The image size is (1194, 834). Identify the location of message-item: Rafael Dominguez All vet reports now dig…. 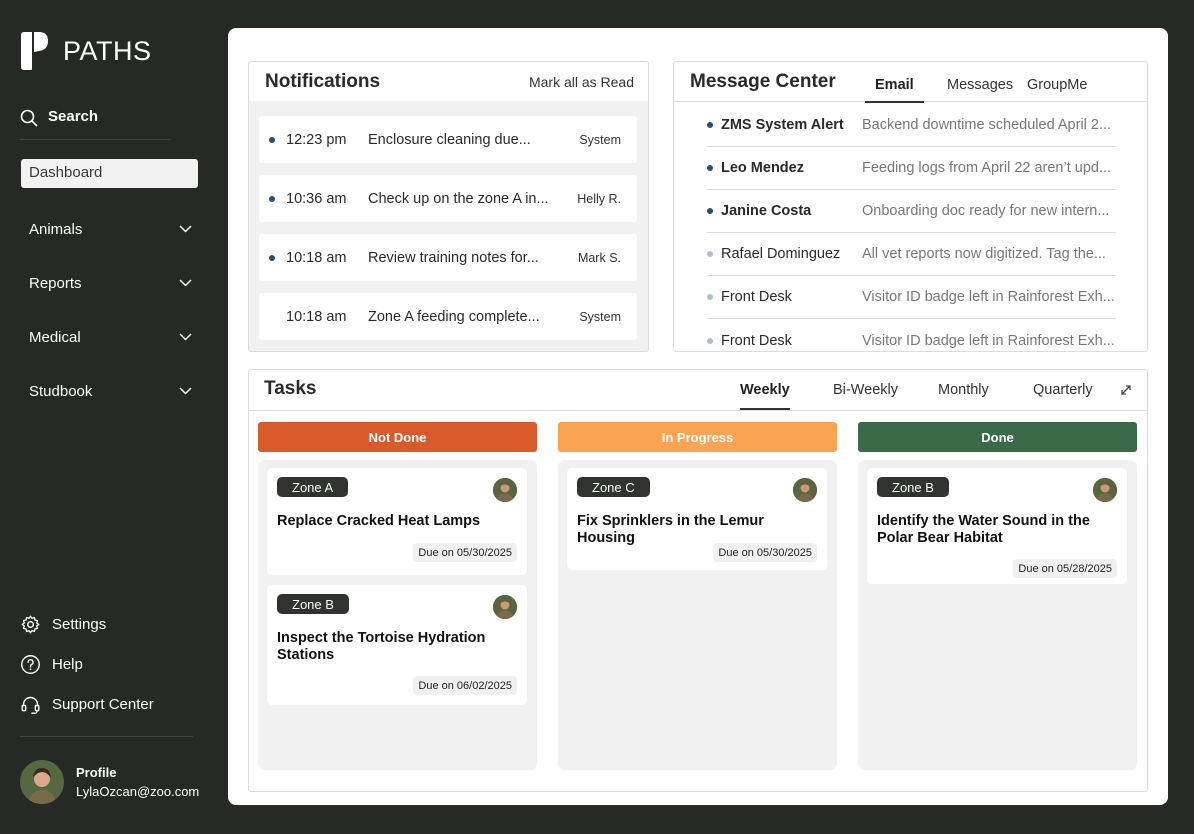
(911, 254).